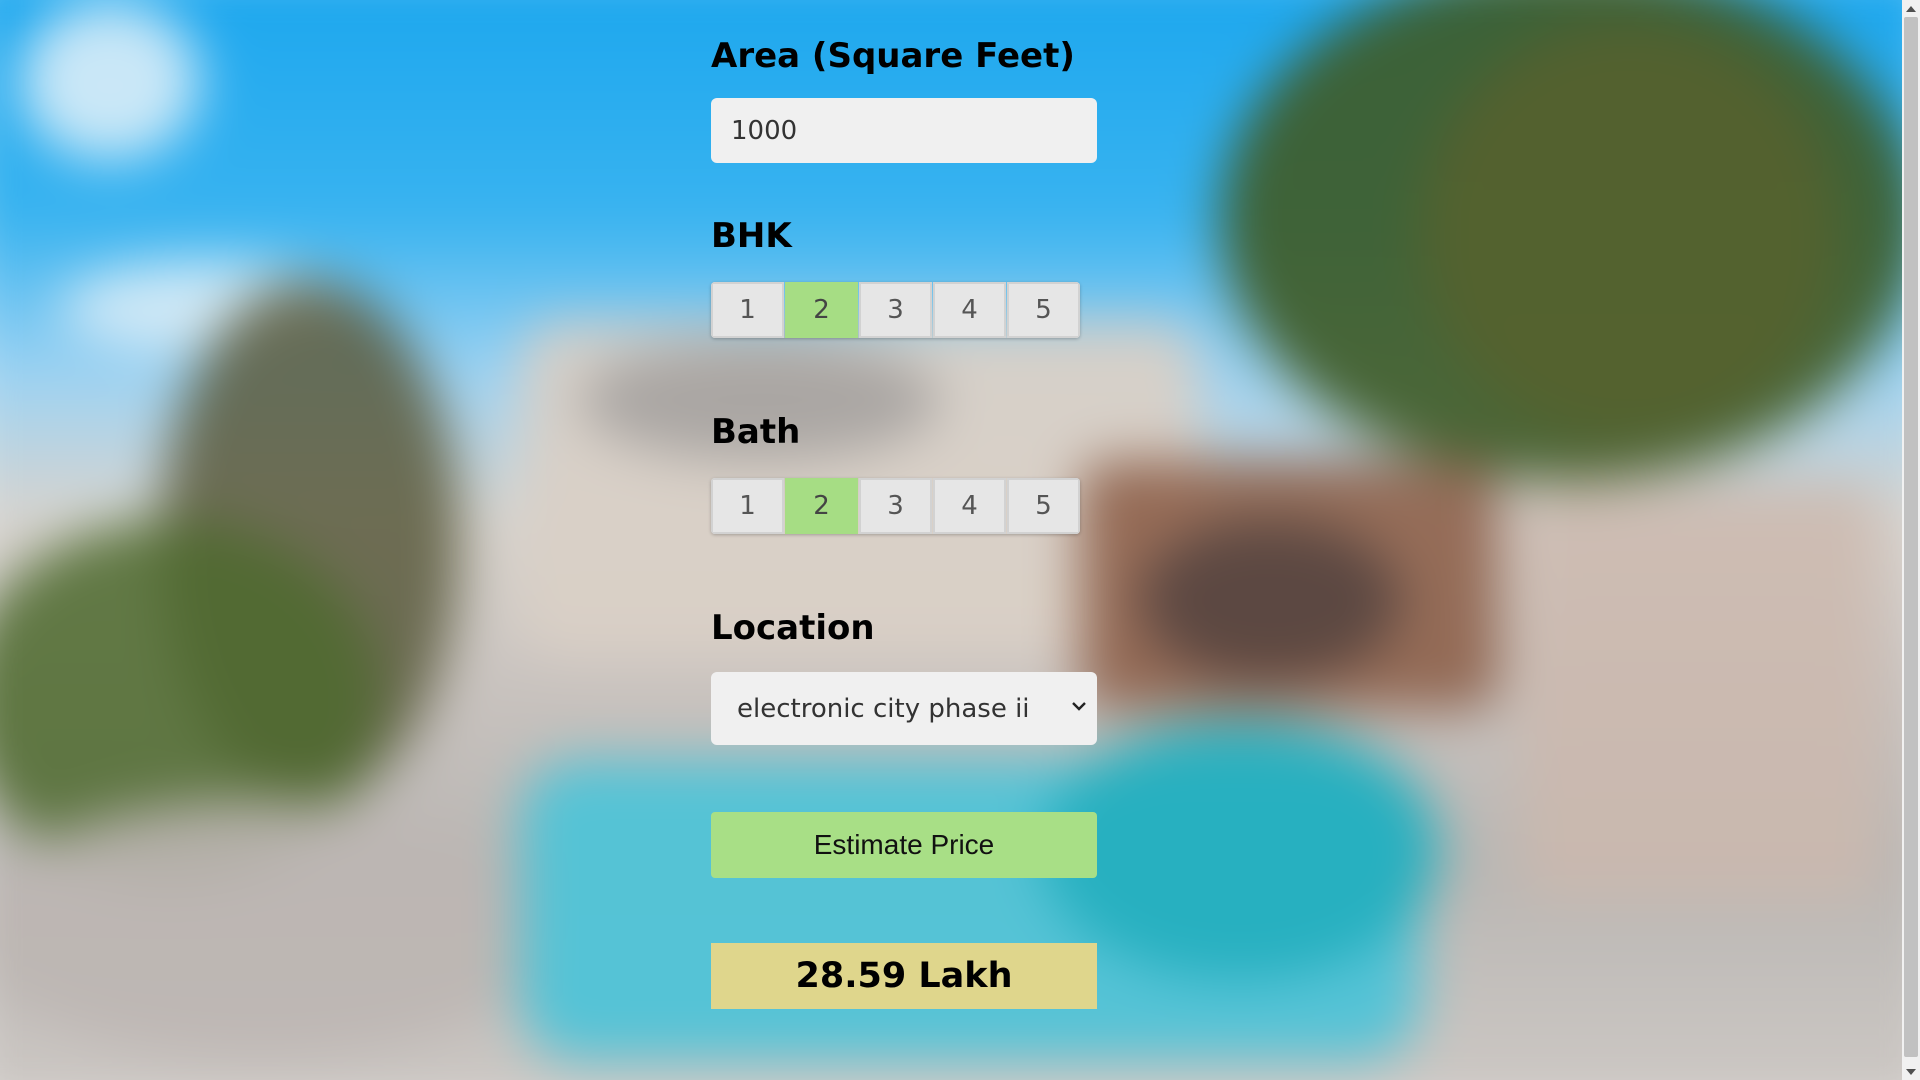 The image size is (1920, 1080). What do you see at coordinates (821, 310) in the screenshot?
I see `bhk-option-2: 2` at bounding box center [821, 310].